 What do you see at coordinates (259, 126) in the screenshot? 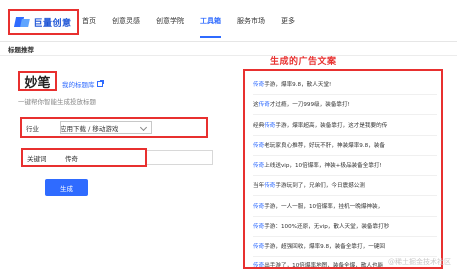
I see `result-prefix: 经典` at bounding box center [259, 126].